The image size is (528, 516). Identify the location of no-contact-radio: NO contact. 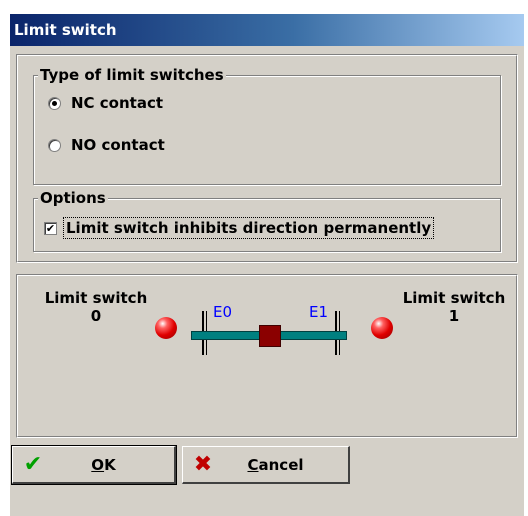
(106, 145).